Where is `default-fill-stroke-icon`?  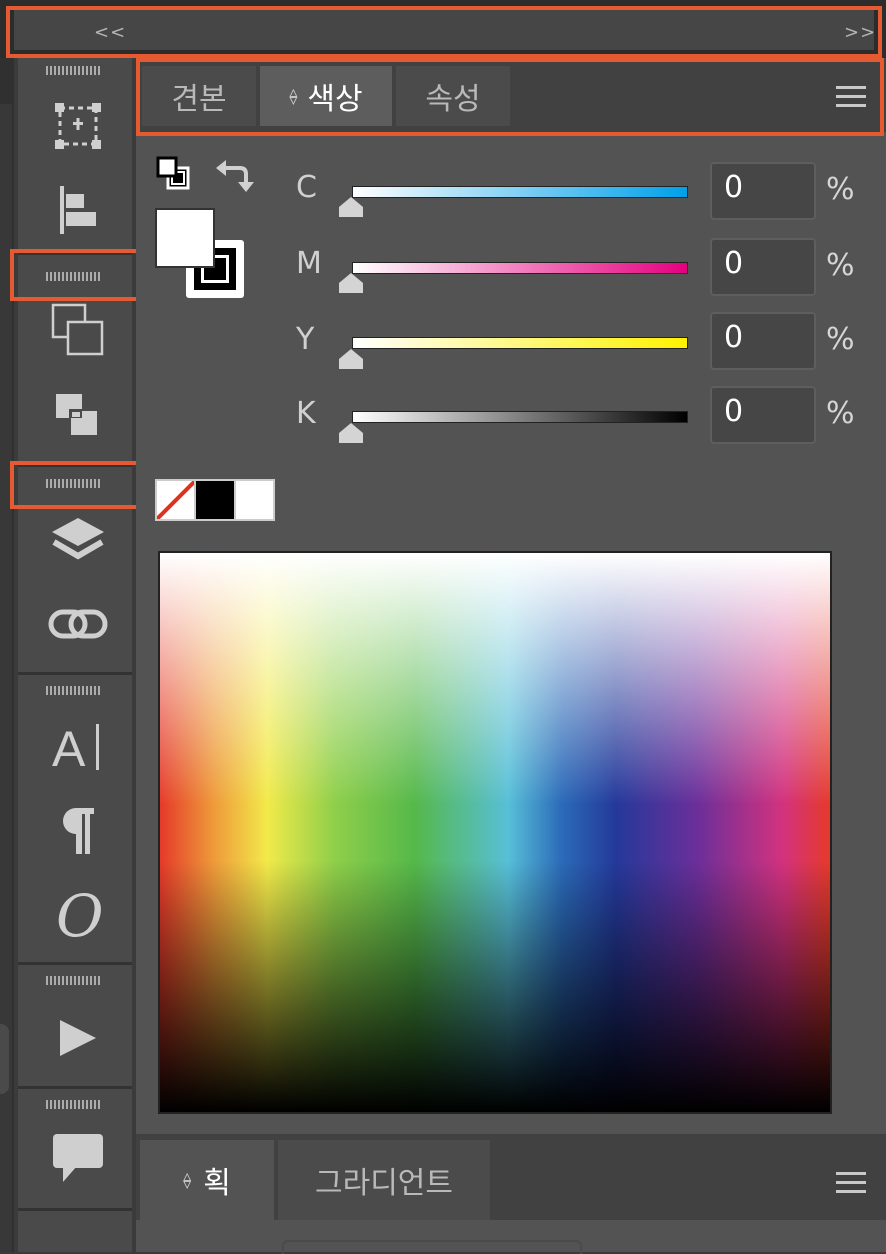
default-fill-stroke-icon is located at coordinates (174, 176).